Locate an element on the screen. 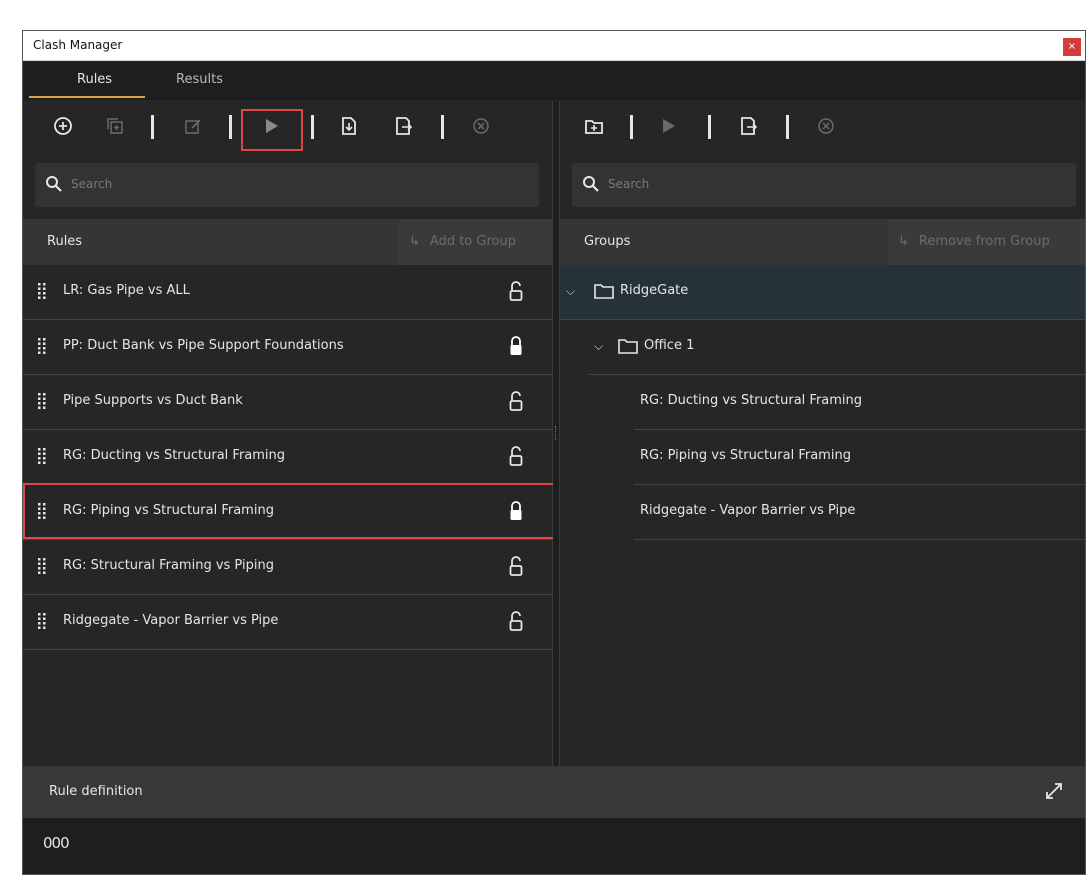 Image resolution: width=1091 pixels, height=882 pixels. tab-bar: Rules Results is located at coordinates (554, 81).